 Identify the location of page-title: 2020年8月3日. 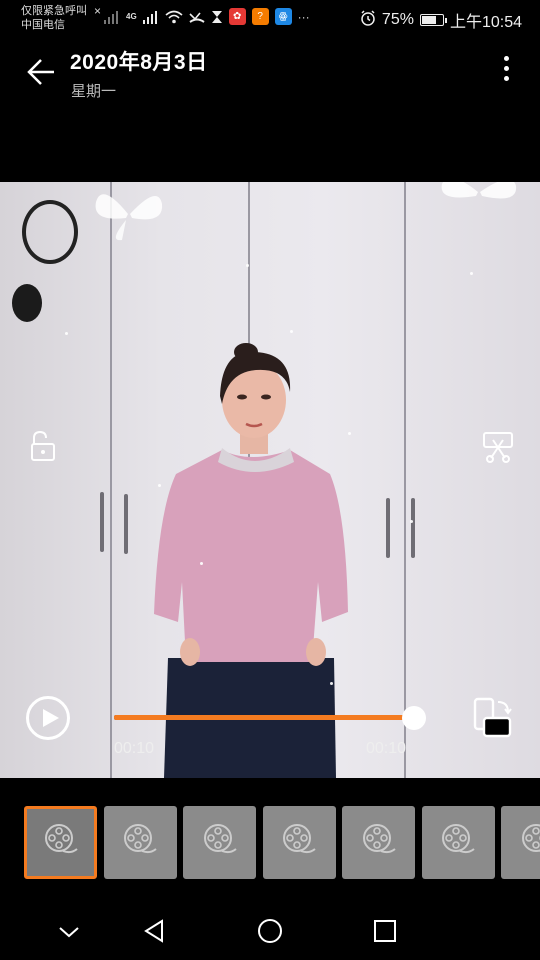
(139, 62).